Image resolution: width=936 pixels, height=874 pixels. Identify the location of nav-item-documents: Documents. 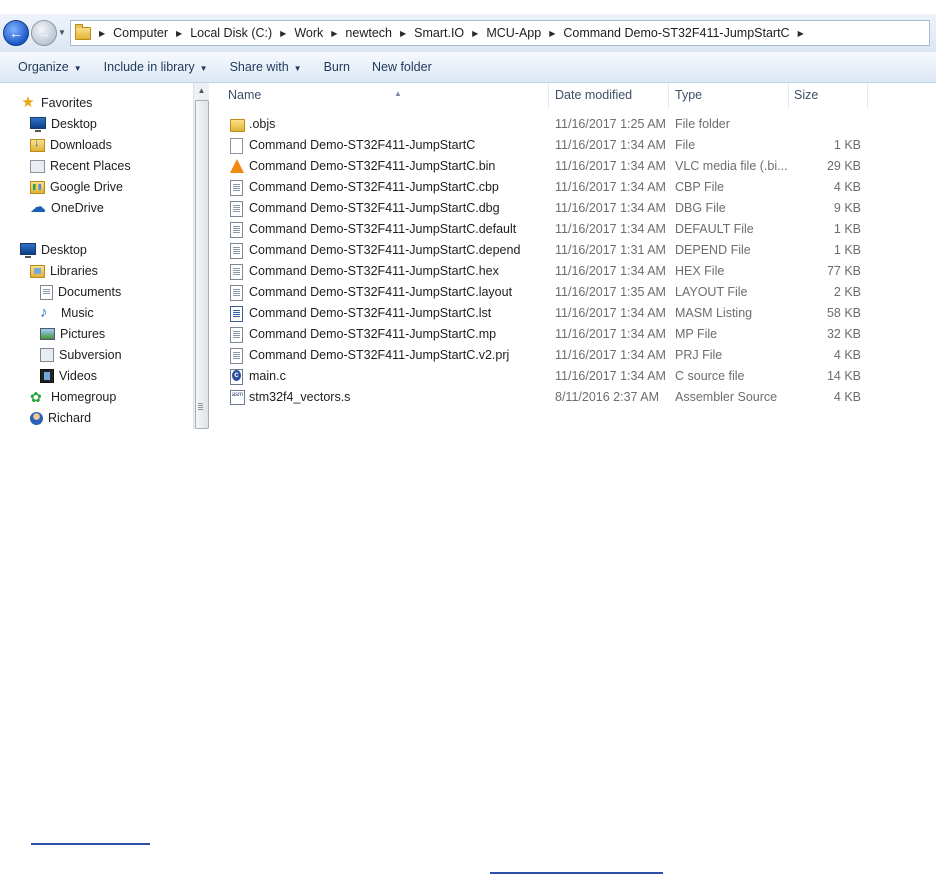
(80, 292).